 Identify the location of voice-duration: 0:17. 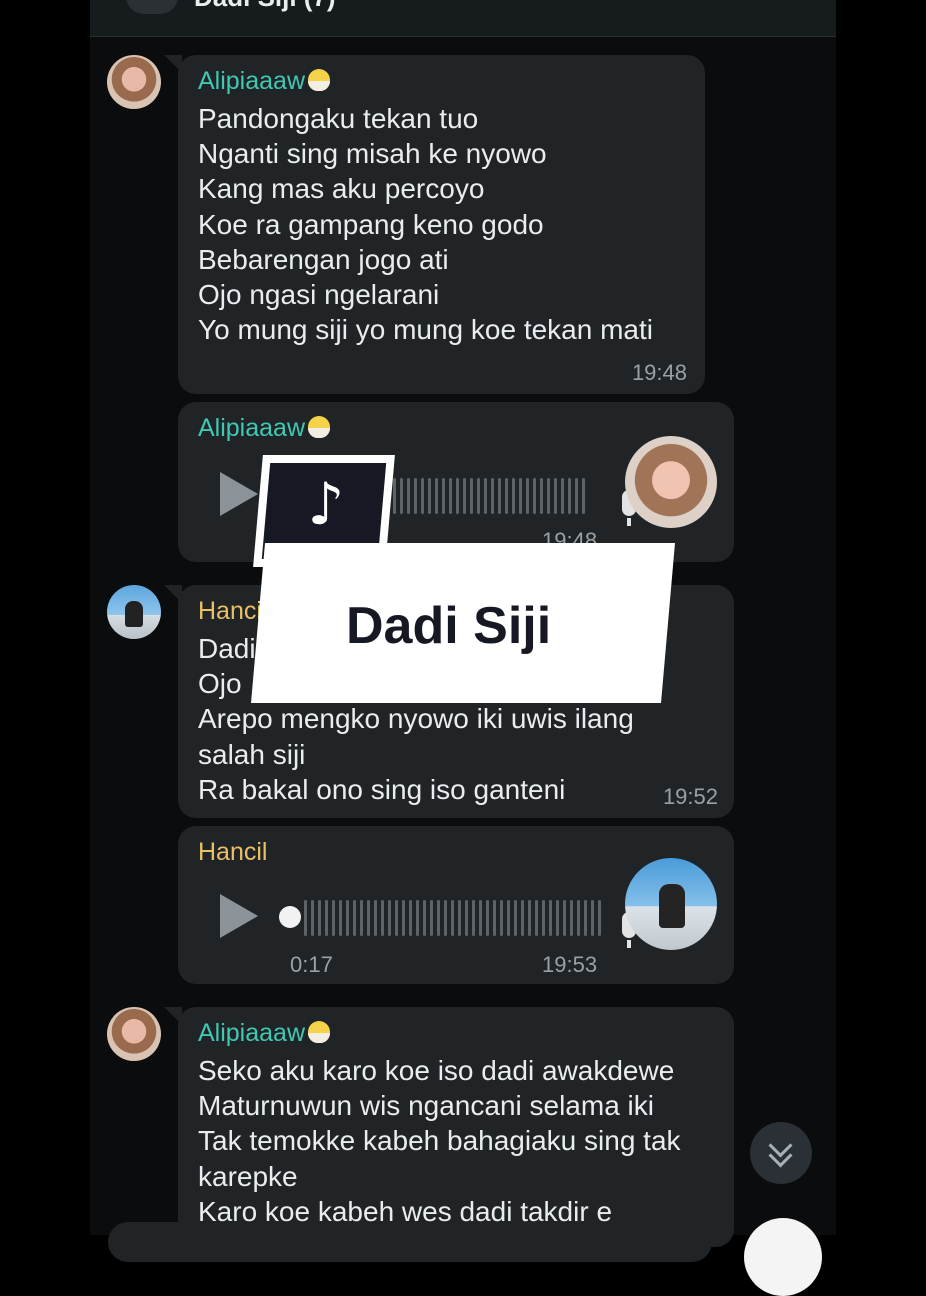
(311, 964).